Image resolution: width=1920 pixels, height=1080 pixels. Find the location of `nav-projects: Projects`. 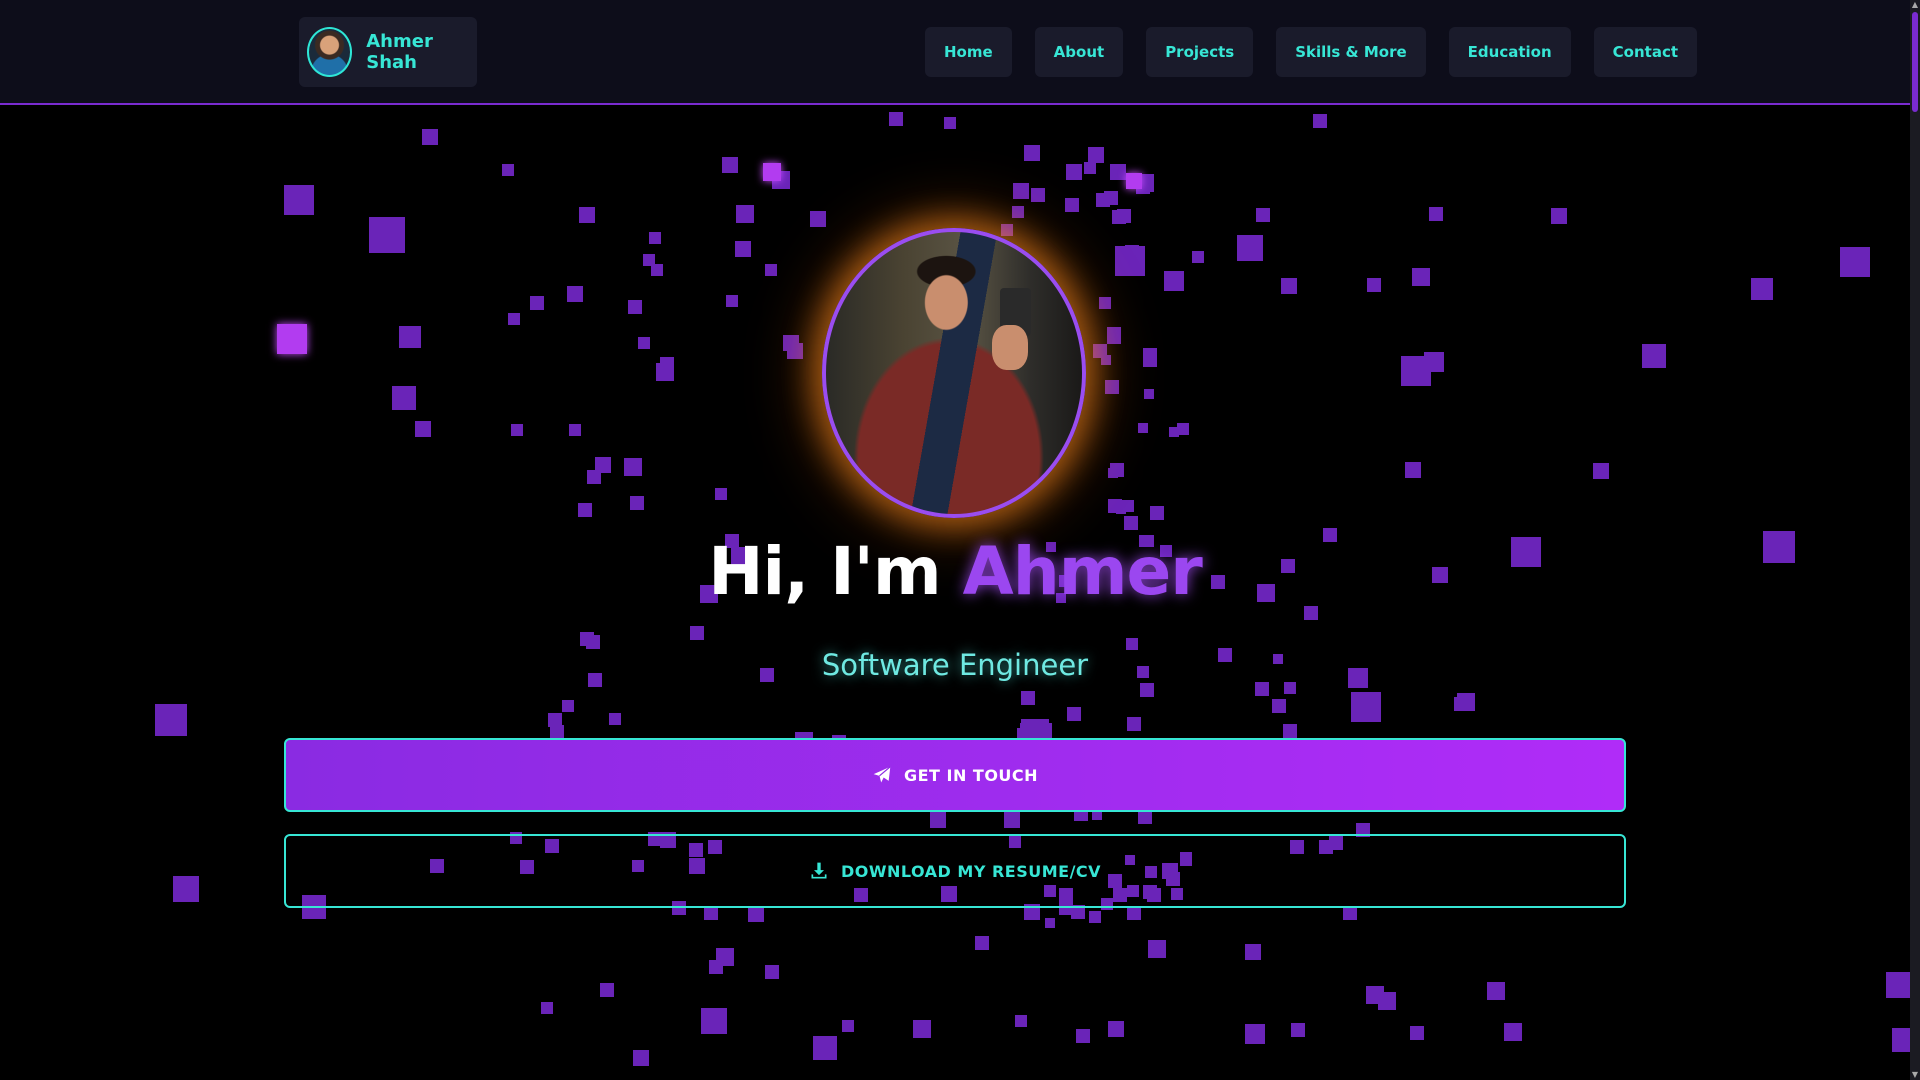

nav-projects: Projects is located at coordinates (1200, 52).